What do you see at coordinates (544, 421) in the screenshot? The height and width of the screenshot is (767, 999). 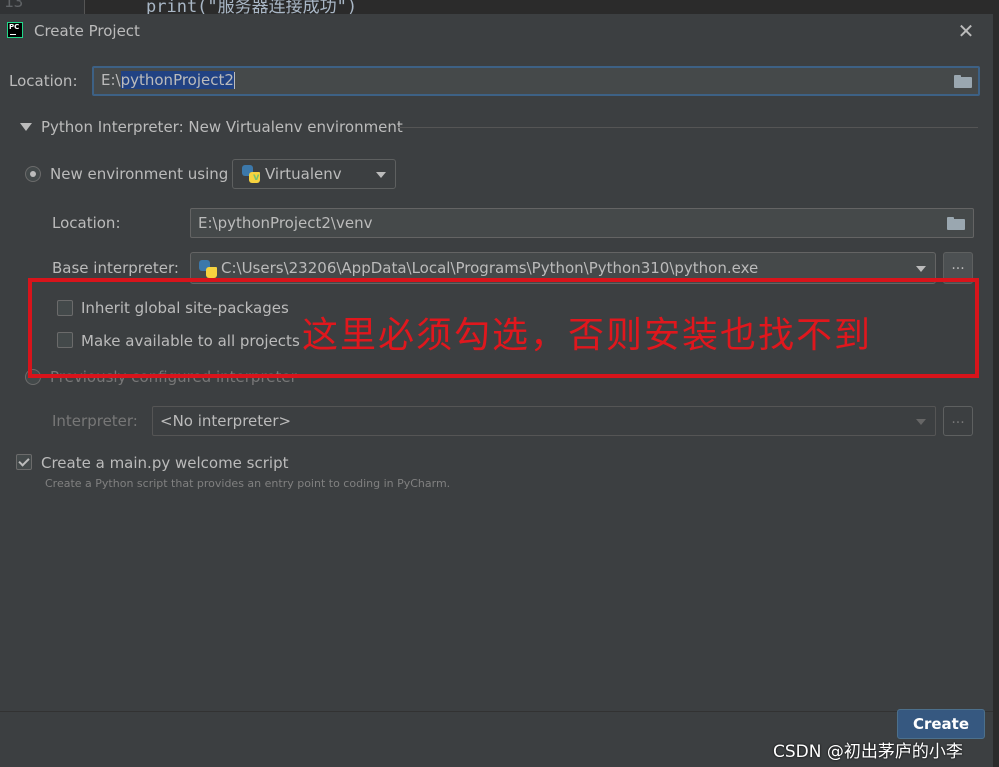 I see `interpreter-dropdown: <No interpreter>` at bounding box center [544, 421].